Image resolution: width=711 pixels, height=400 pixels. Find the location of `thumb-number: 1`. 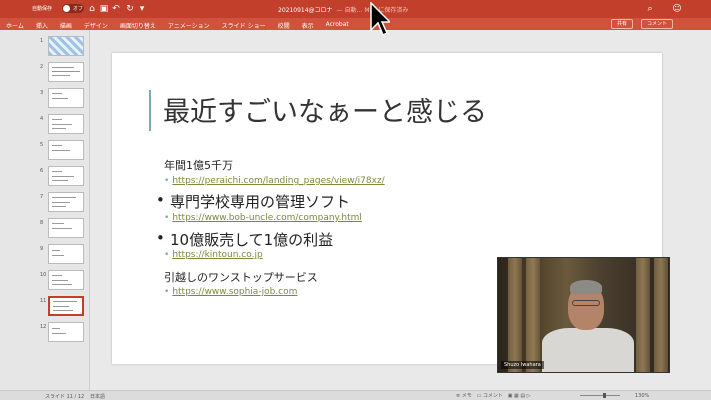

thumb-number: 1 is located at coordinates (42, 41).